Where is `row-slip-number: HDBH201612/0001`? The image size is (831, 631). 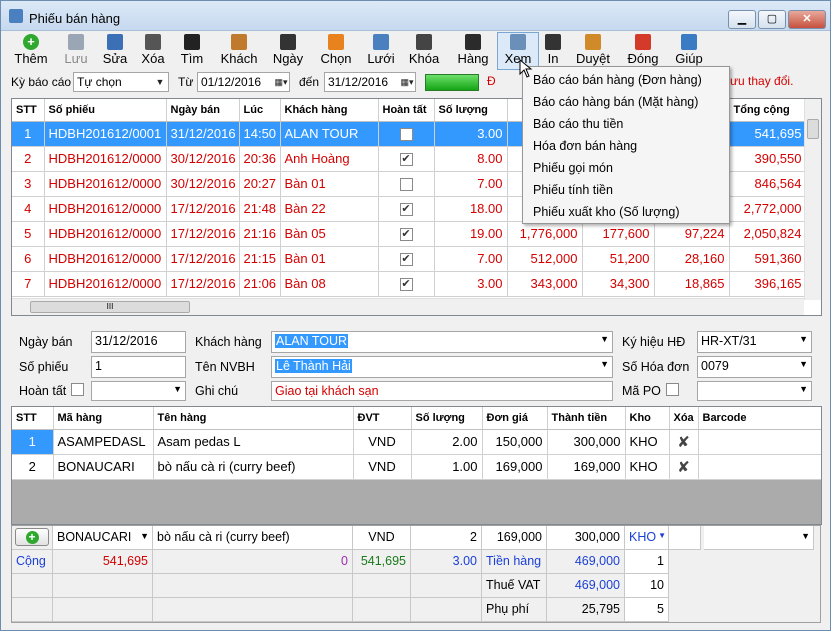 row-slip-number: HDBH201612/0001 is located at coordinates (105, 134).